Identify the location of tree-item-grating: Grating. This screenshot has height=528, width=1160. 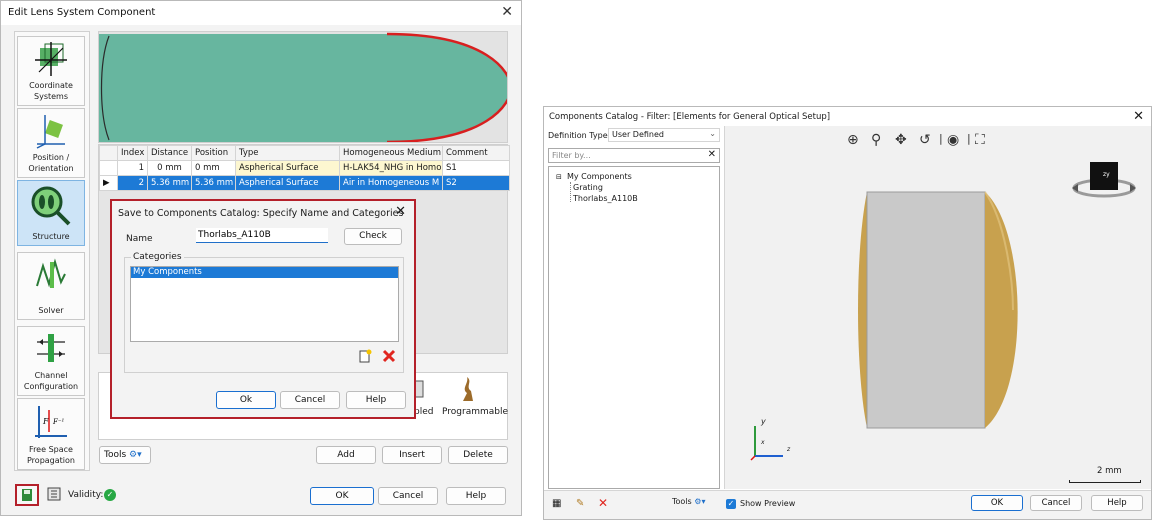
(588, 187).